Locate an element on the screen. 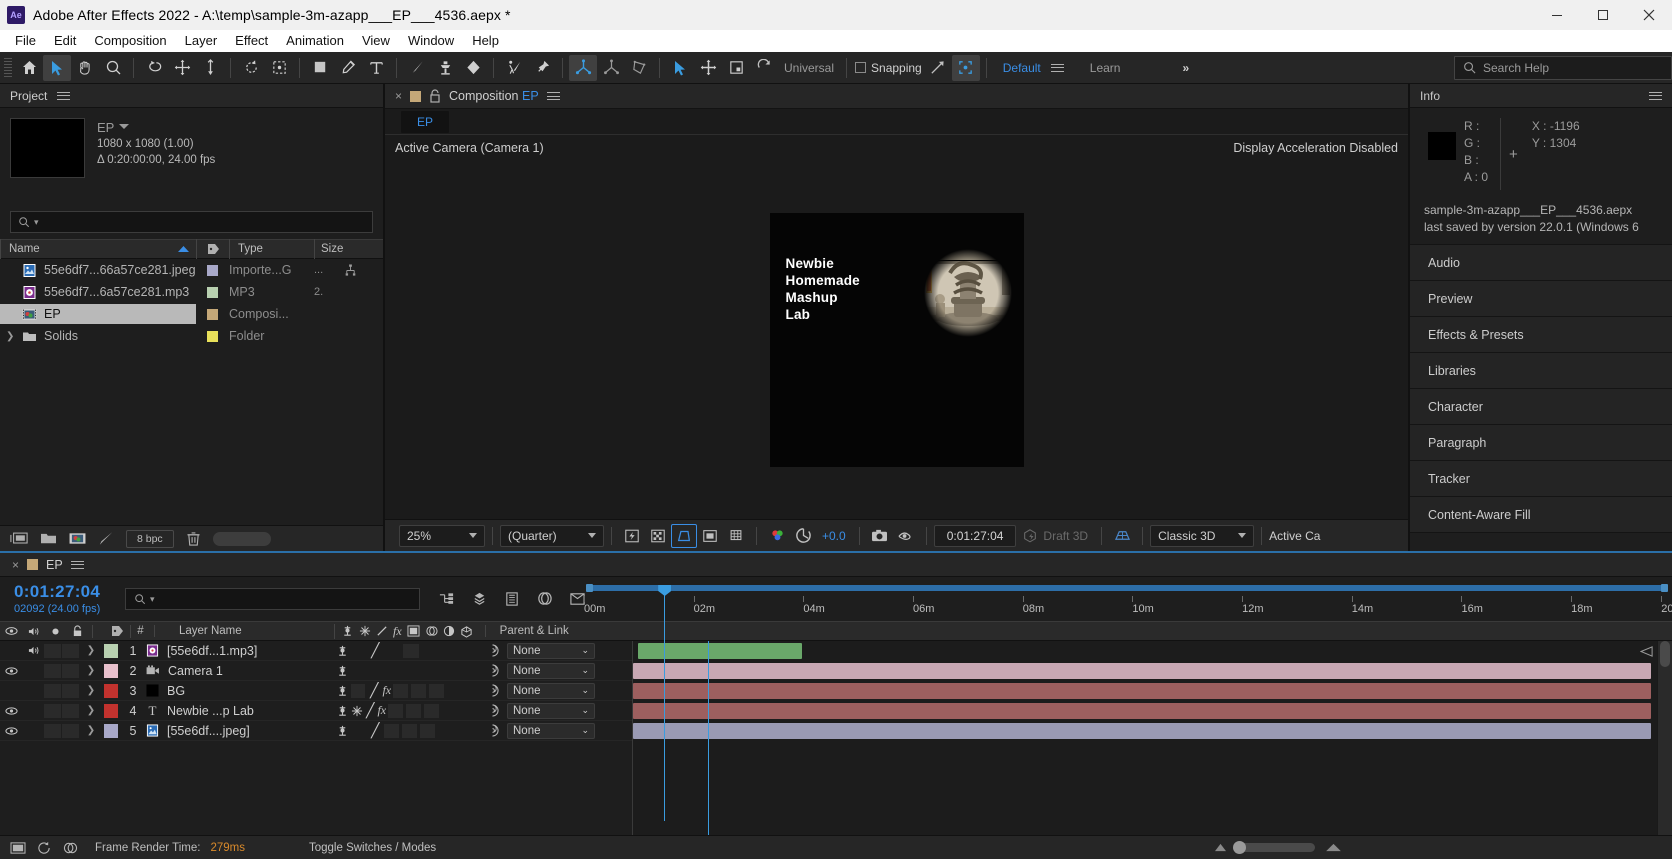 This screenshot has height=859, width=1672. zoom-in-timeline-icon is located at coordinates (1333, 847).